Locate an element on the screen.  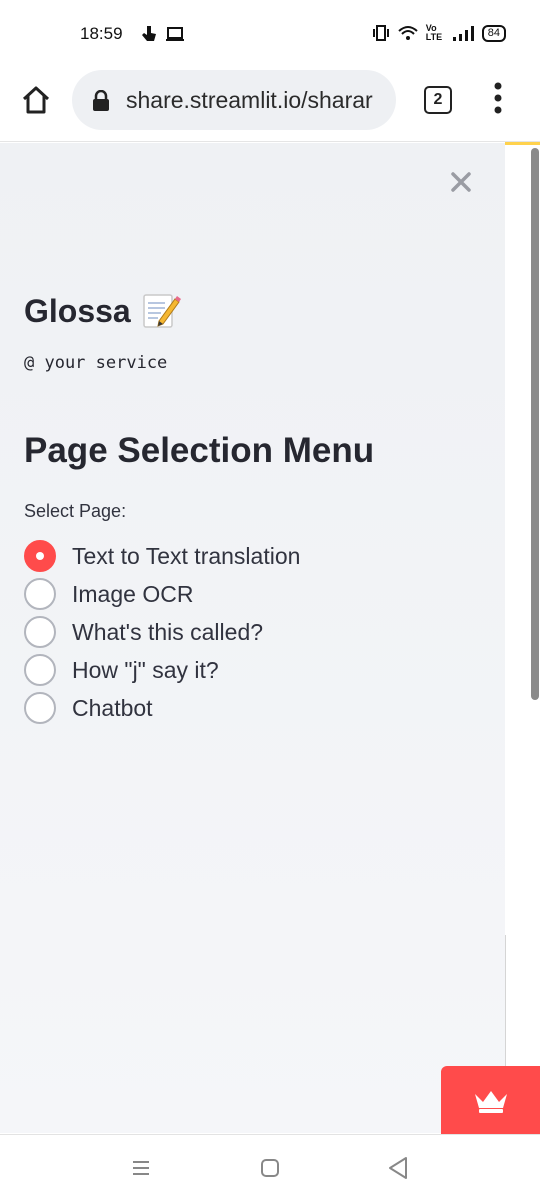
recent-apps-icon is located at coordinates (141, 1168).